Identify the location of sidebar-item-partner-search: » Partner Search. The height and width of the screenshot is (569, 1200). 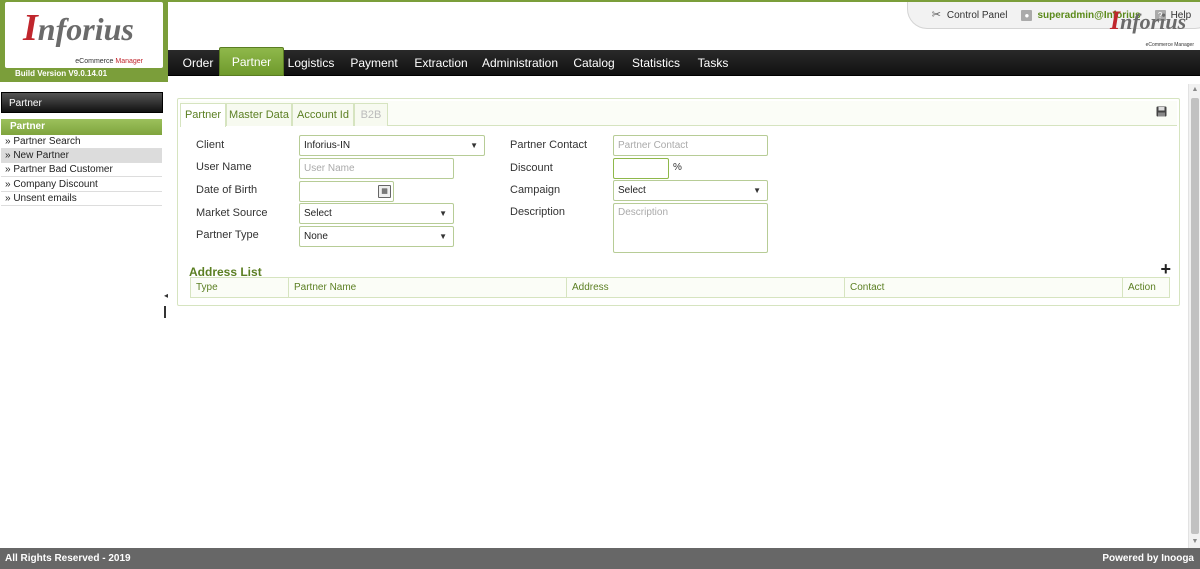
(81, 142).